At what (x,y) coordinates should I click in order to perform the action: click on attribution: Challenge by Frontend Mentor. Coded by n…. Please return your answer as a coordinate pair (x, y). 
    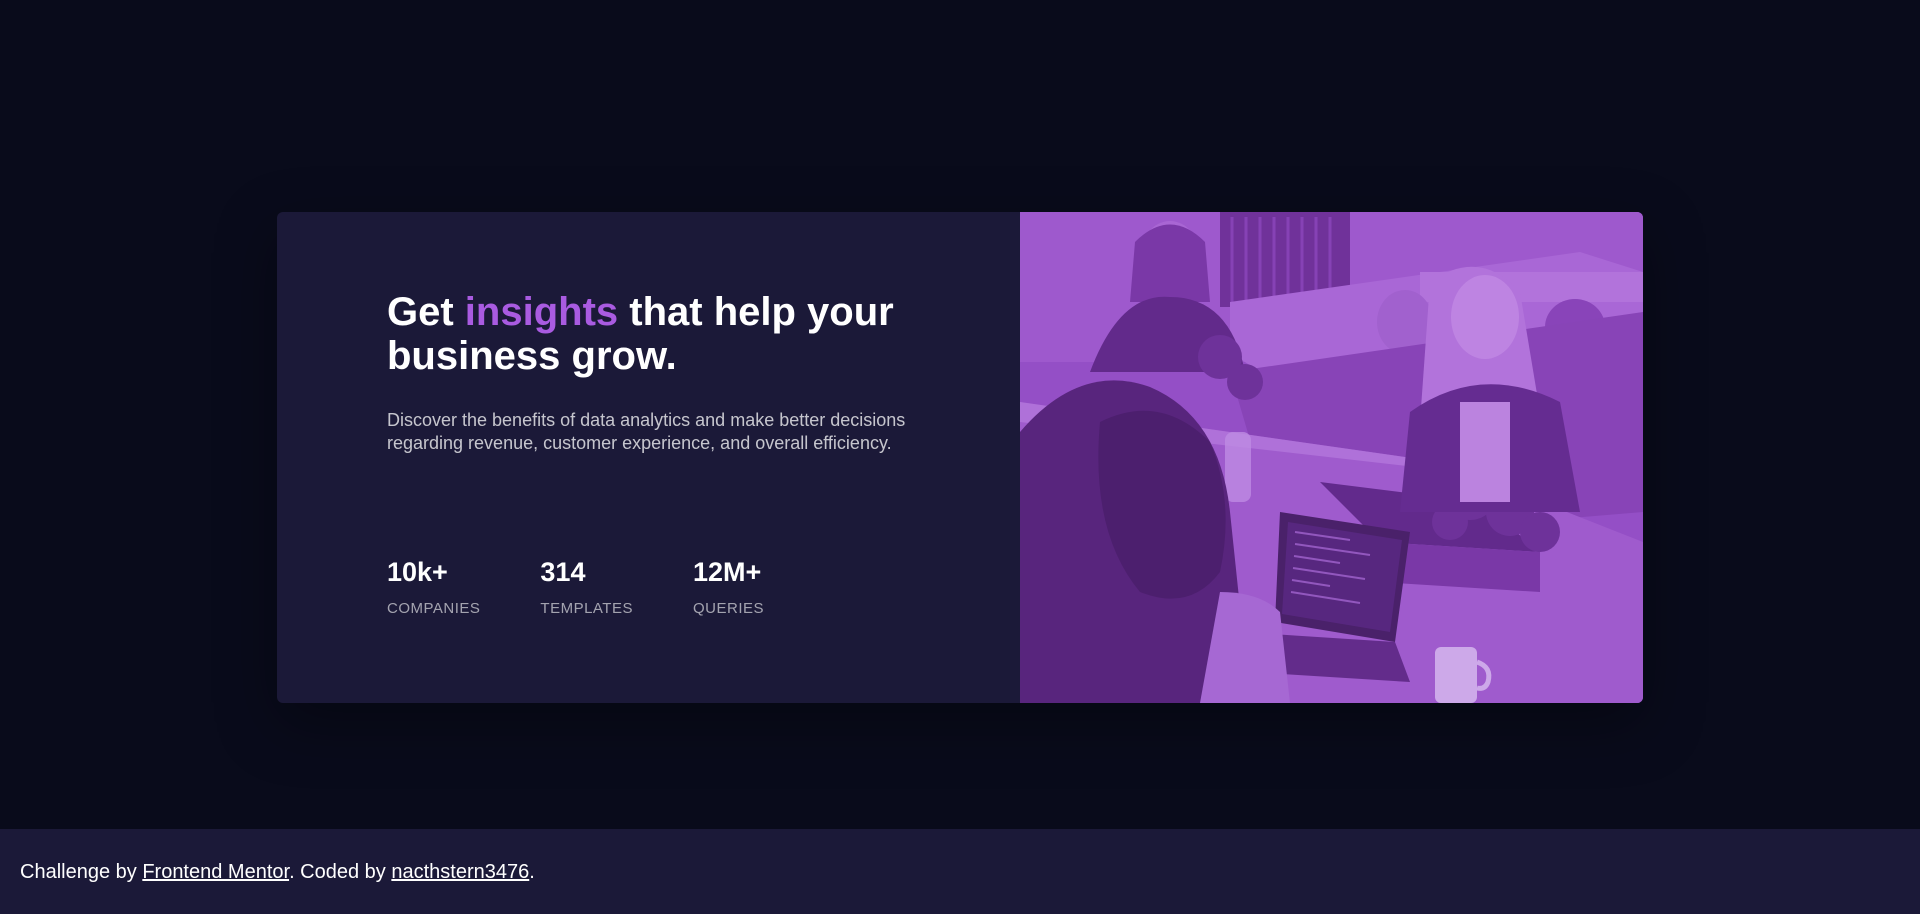
    Looking at the image, I should click on (277, 872).